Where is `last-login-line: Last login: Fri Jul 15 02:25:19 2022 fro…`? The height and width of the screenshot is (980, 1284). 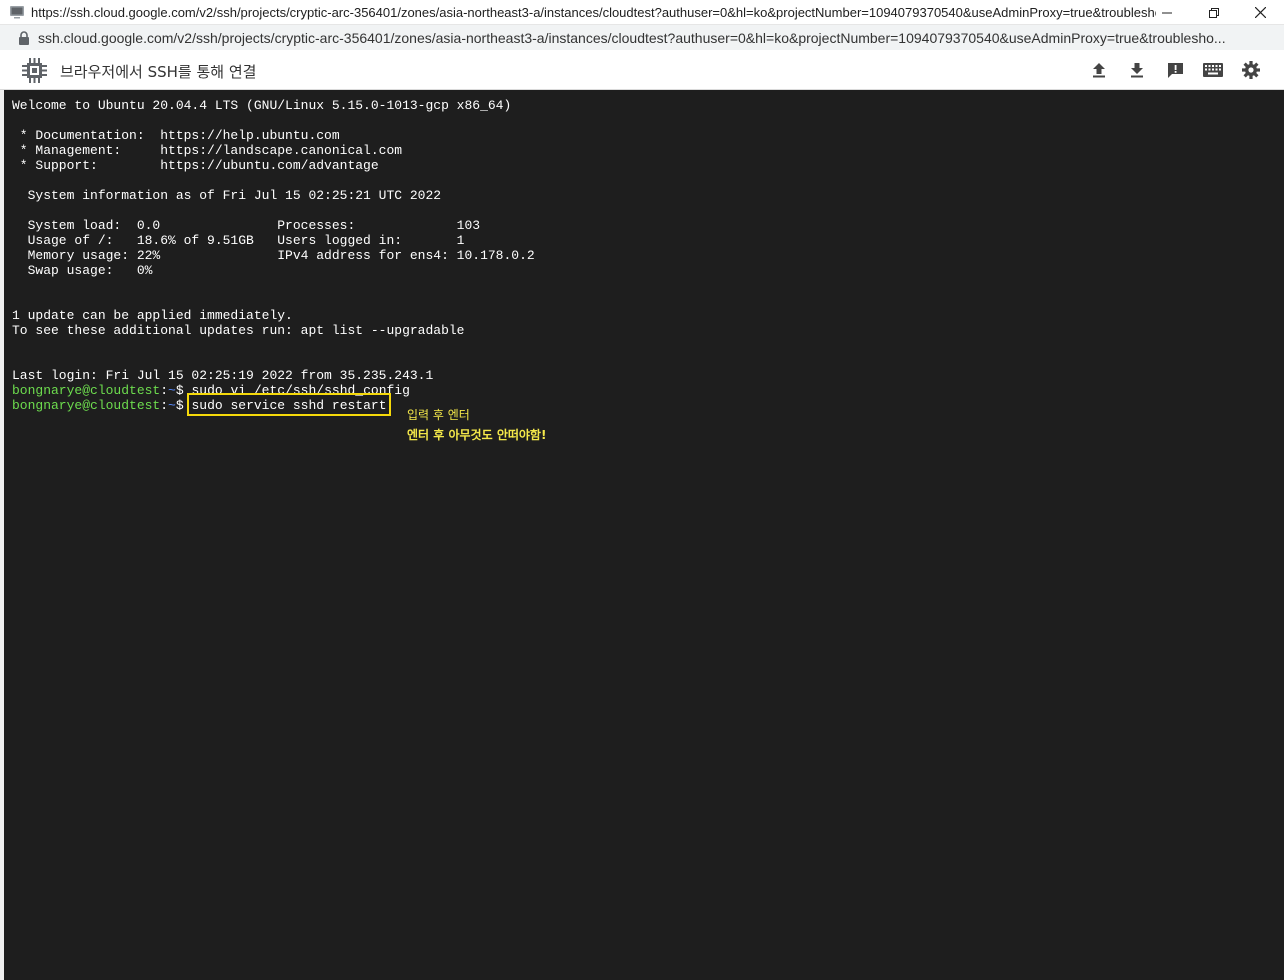
last-login-line: Last login: Fri Jul 15 02:25:19 2022 fro… is located at coordinates (223, 375).